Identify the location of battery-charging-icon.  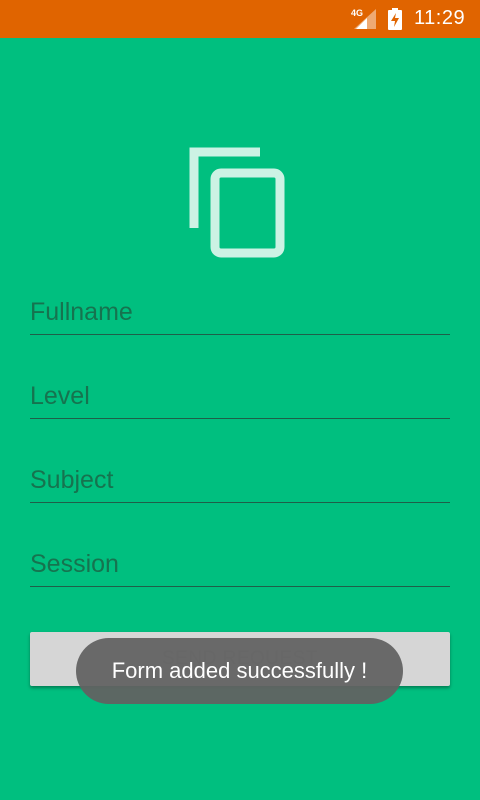
(395, 21).